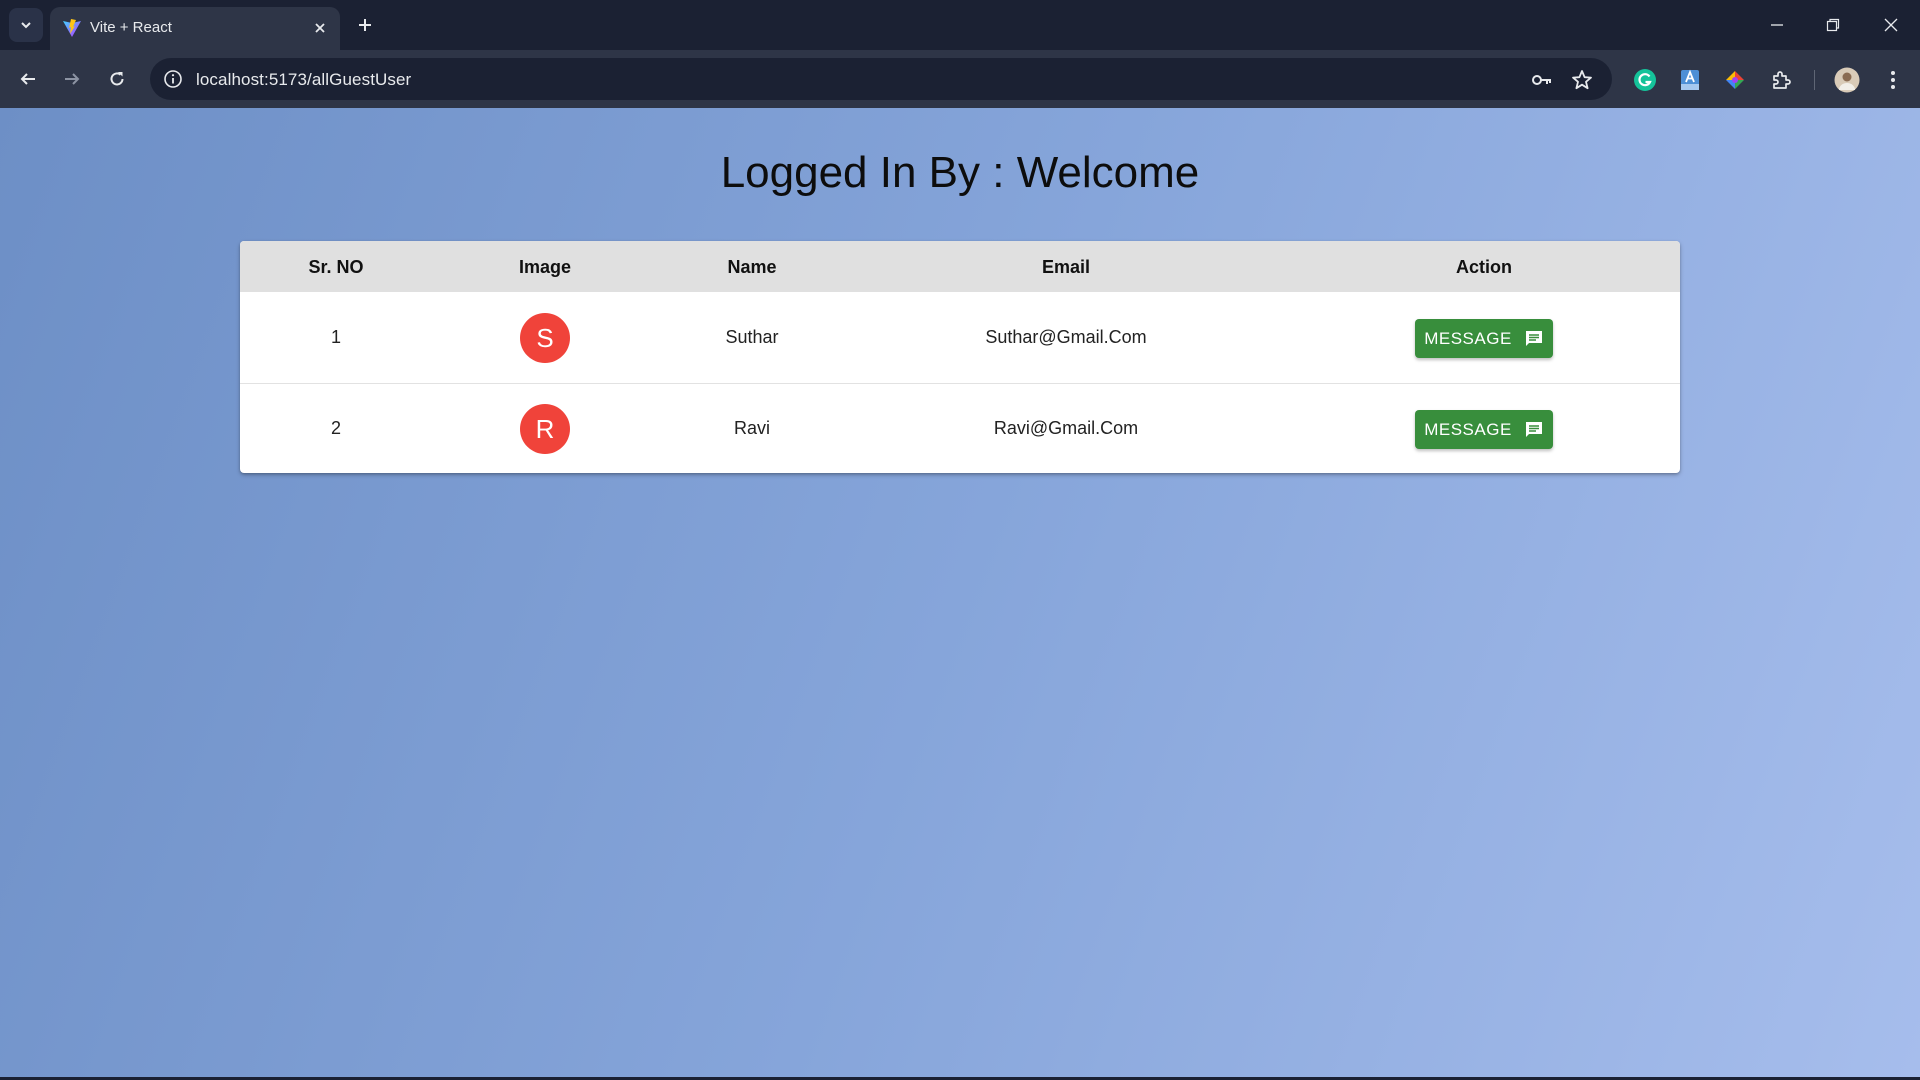 The height and width of the screenshot is (1080, 1920). What do you see at coordinates (752, 428) in the screenshot?
I see `name-cell: Ravi` at bounding box center [752, 428].